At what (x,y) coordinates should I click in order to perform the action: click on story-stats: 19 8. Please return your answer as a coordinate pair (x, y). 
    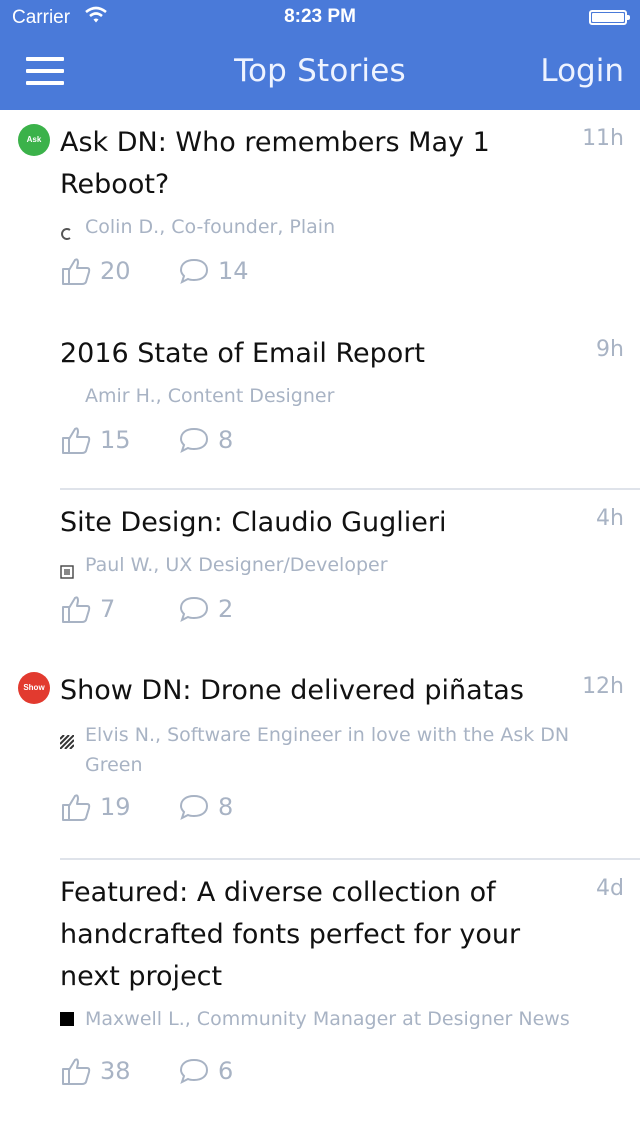
    Looking at the image, I should click on (210, 808).